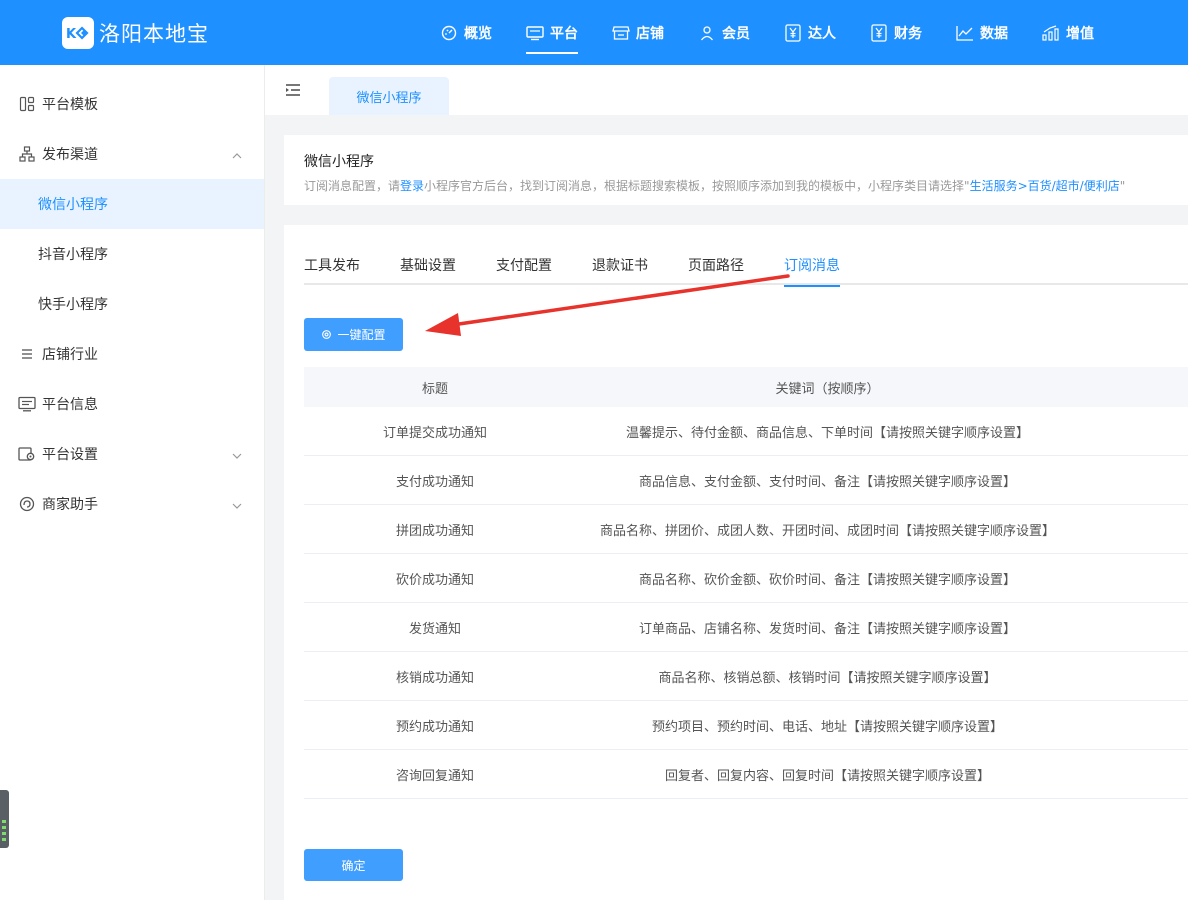 The image size is (1188, 900). What do you see at coordinates (812, 267) in the screenshot?
I see `tab-subscribe-message: 订阅消息` at bounding box center [812, 267].